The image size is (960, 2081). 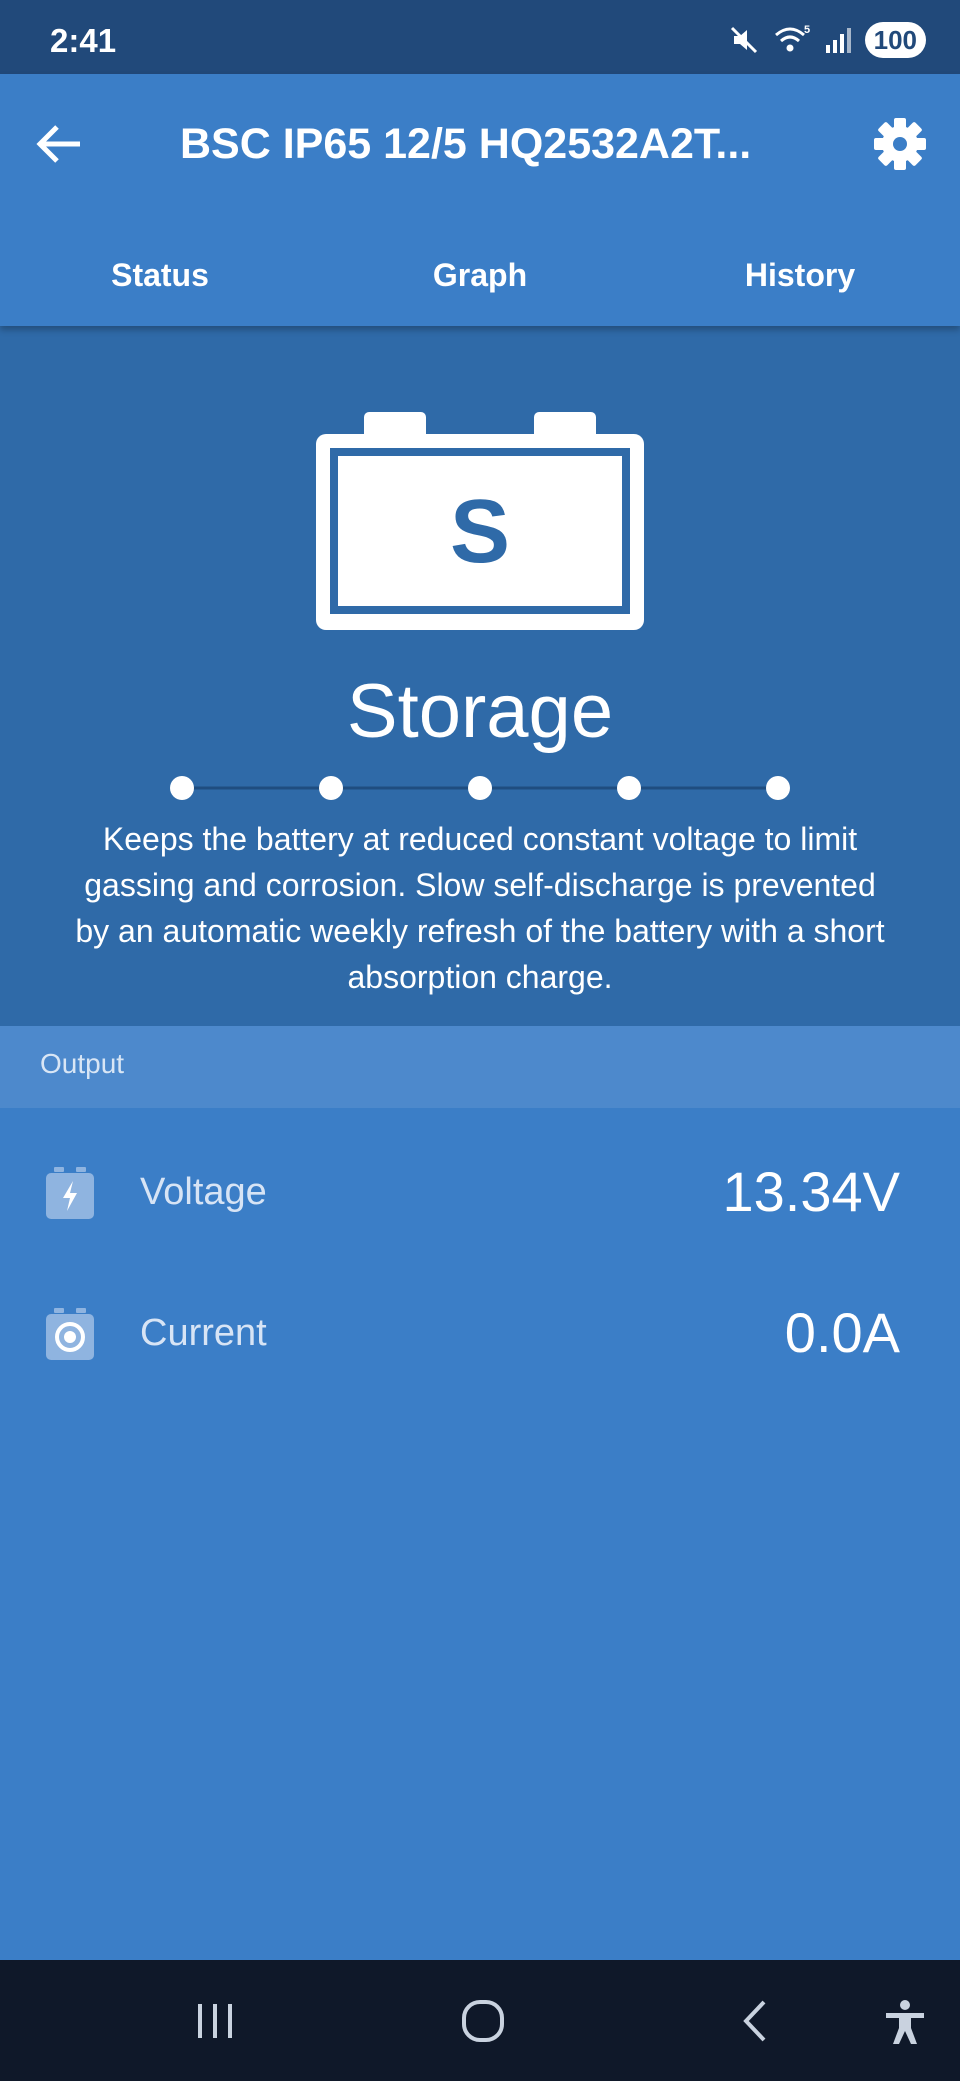 What do you see at coordinates (743, 40) in the screenshot?
I see `mute-icon` at bounding box center [743, 40].